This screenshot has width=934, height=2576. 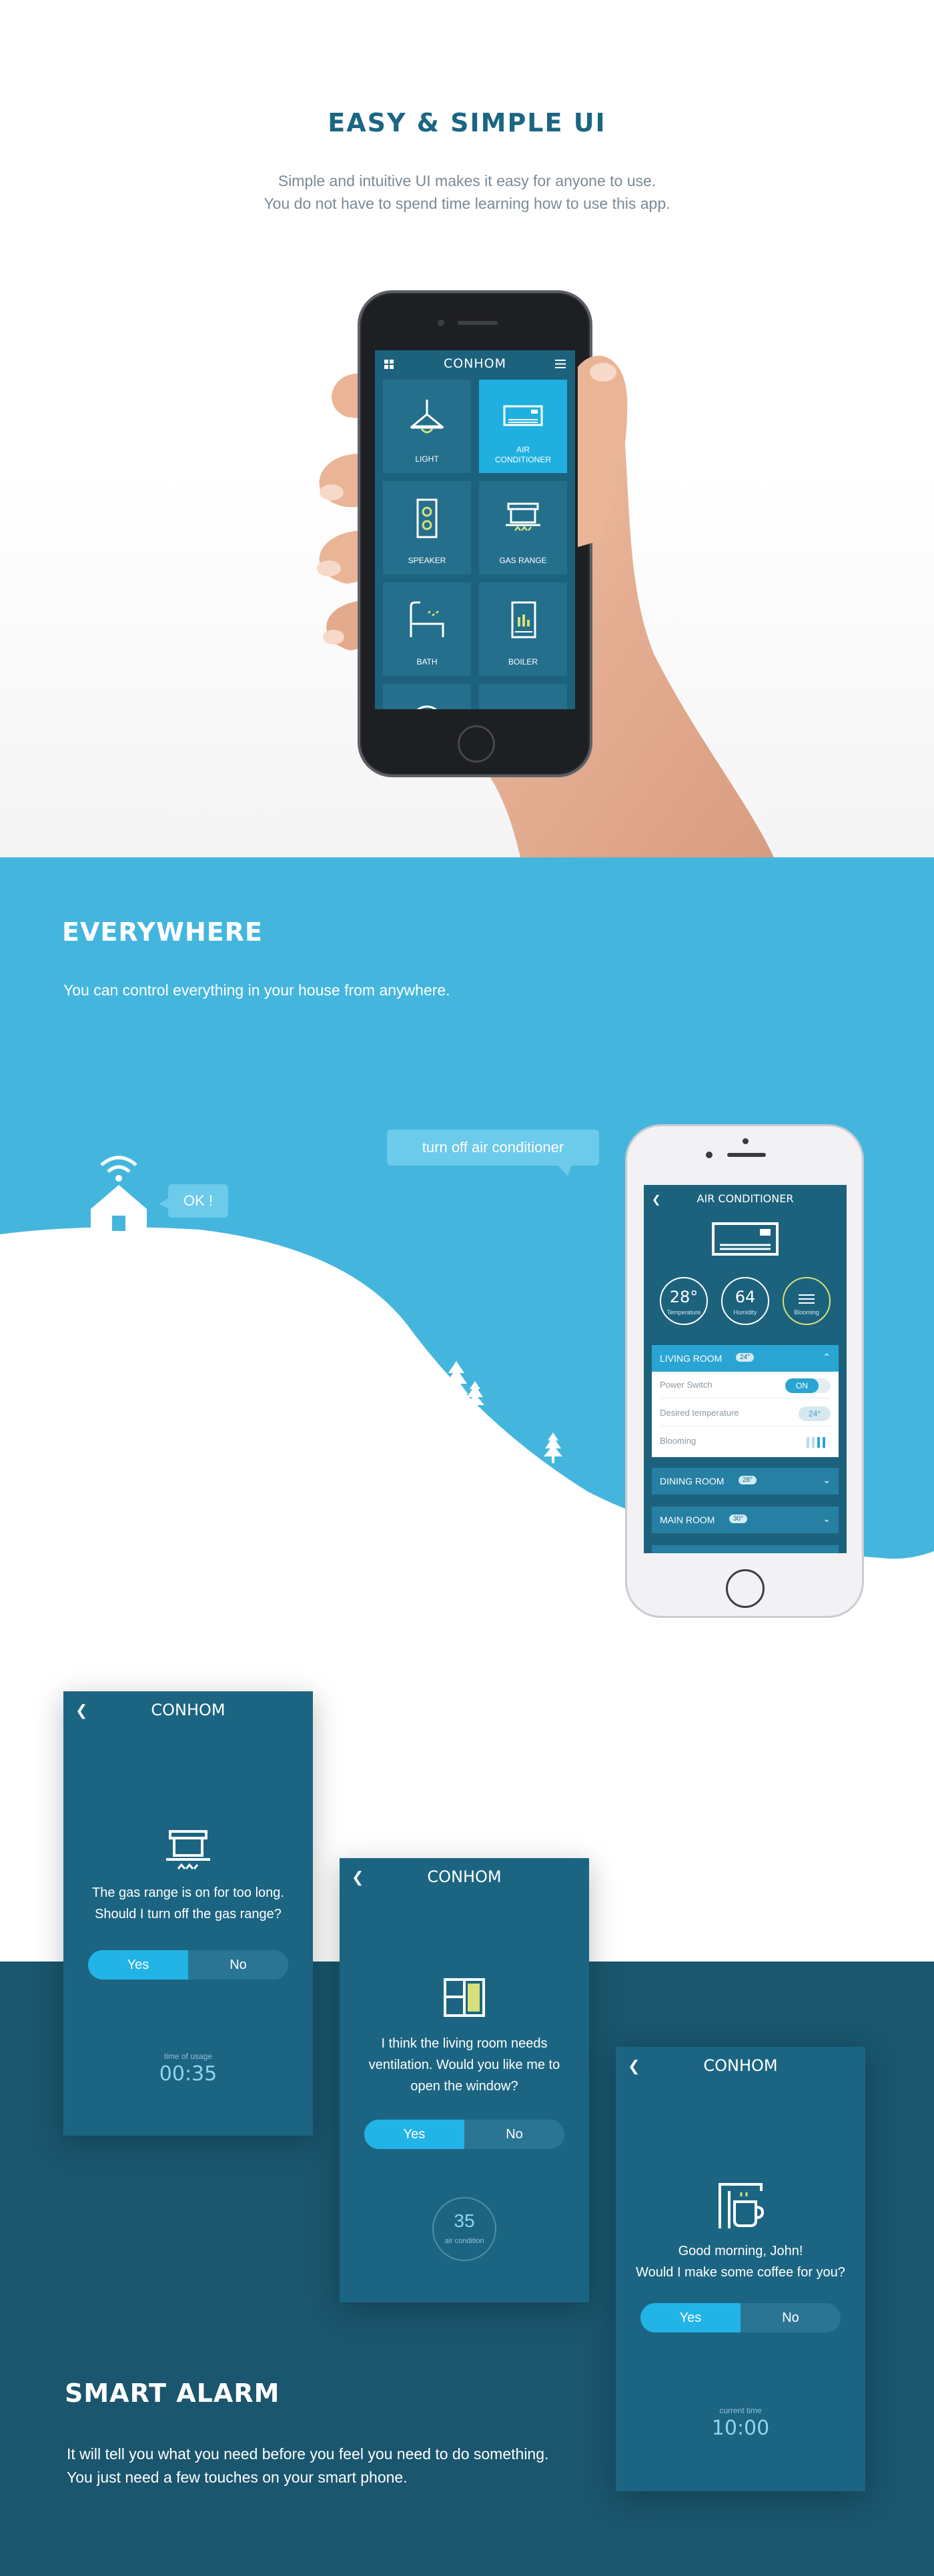 I want to click on room-living-room: LIVING ROOM 24° ⌃, so click(x=745, y=1358).